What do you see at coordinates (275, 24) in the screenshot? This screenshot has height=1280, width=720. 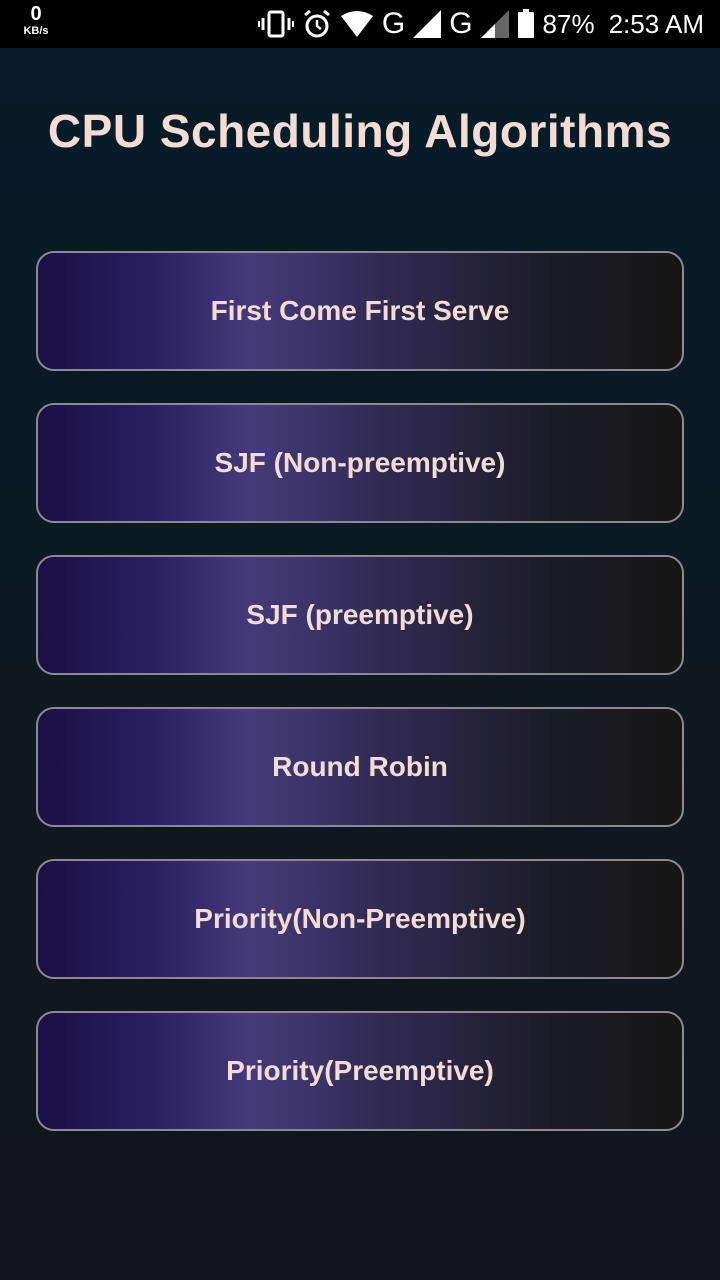 I see `vibrate-icon` at bounding box center [275, 24].